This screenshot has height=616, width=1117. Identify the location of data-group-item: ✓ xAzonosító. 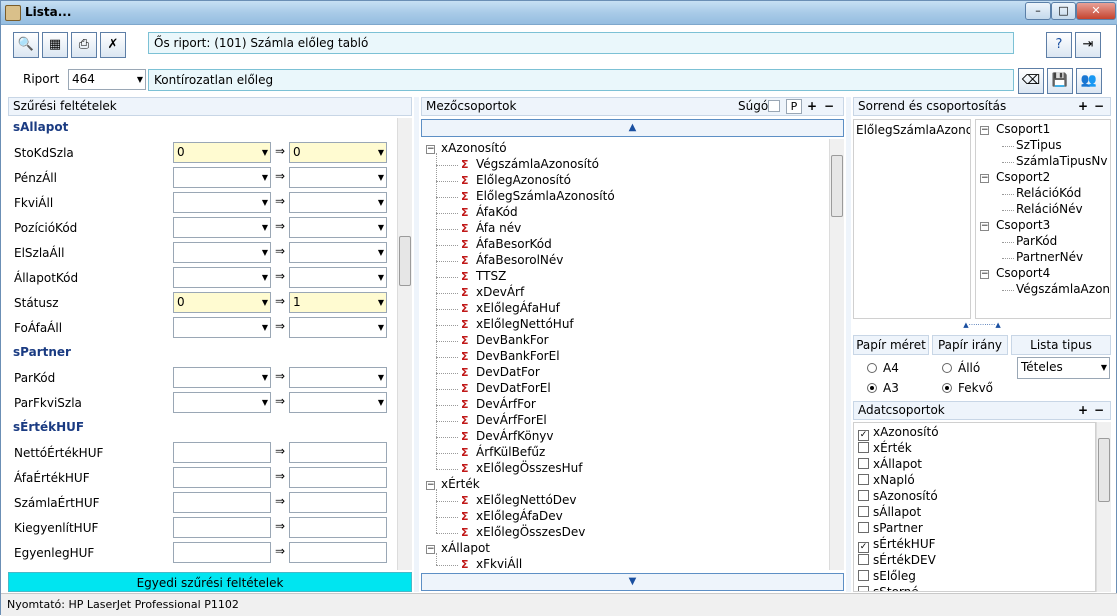
(898, 433).